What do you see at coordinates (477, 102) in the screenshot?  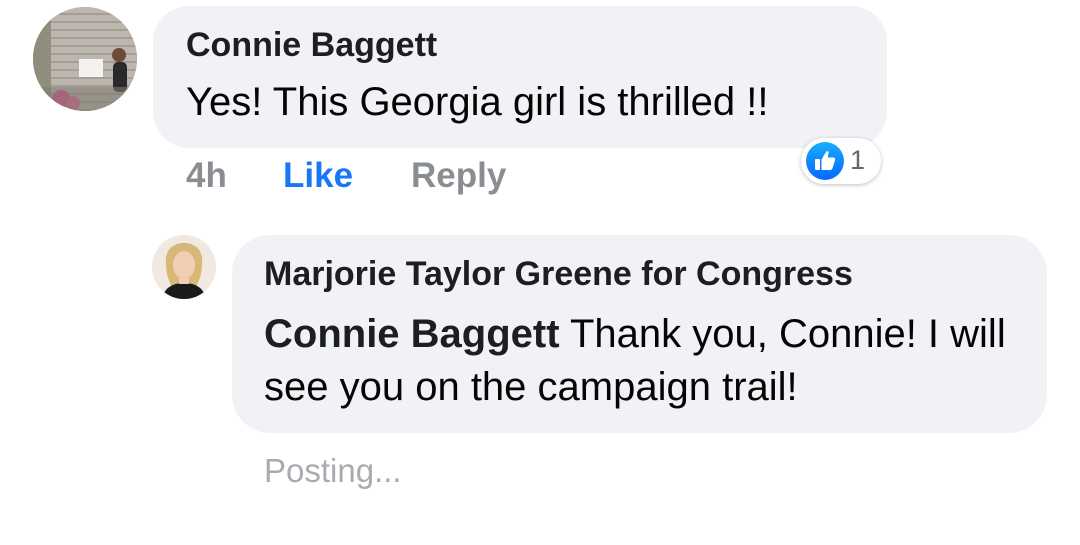 I see `comment-text: Yes! This Georgia girl is thrilled !!` at bounding box center [477, 102].